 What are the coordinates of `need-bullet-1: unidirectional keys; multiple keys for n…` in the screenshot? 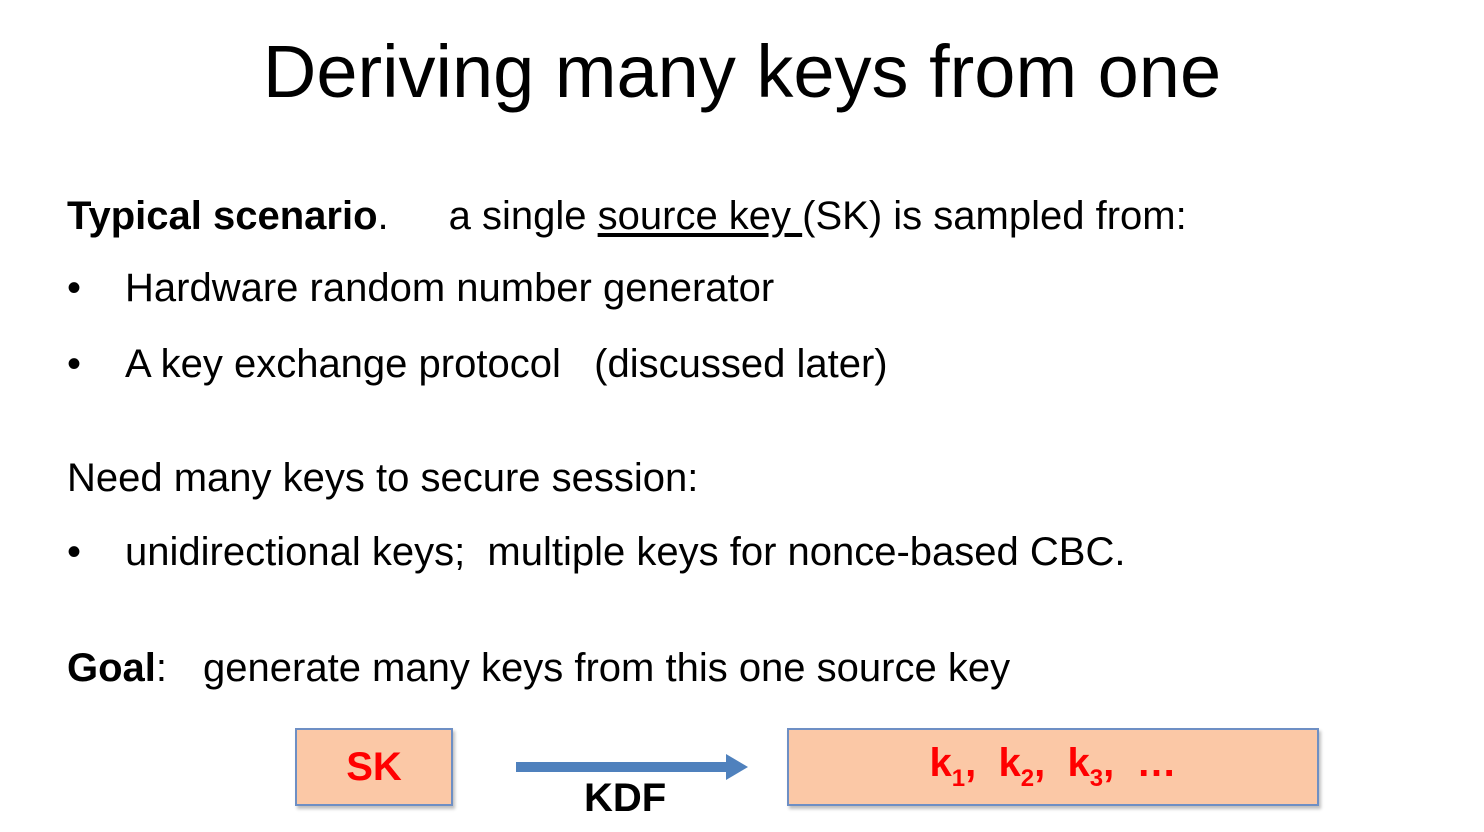 It's located at (625, 552).